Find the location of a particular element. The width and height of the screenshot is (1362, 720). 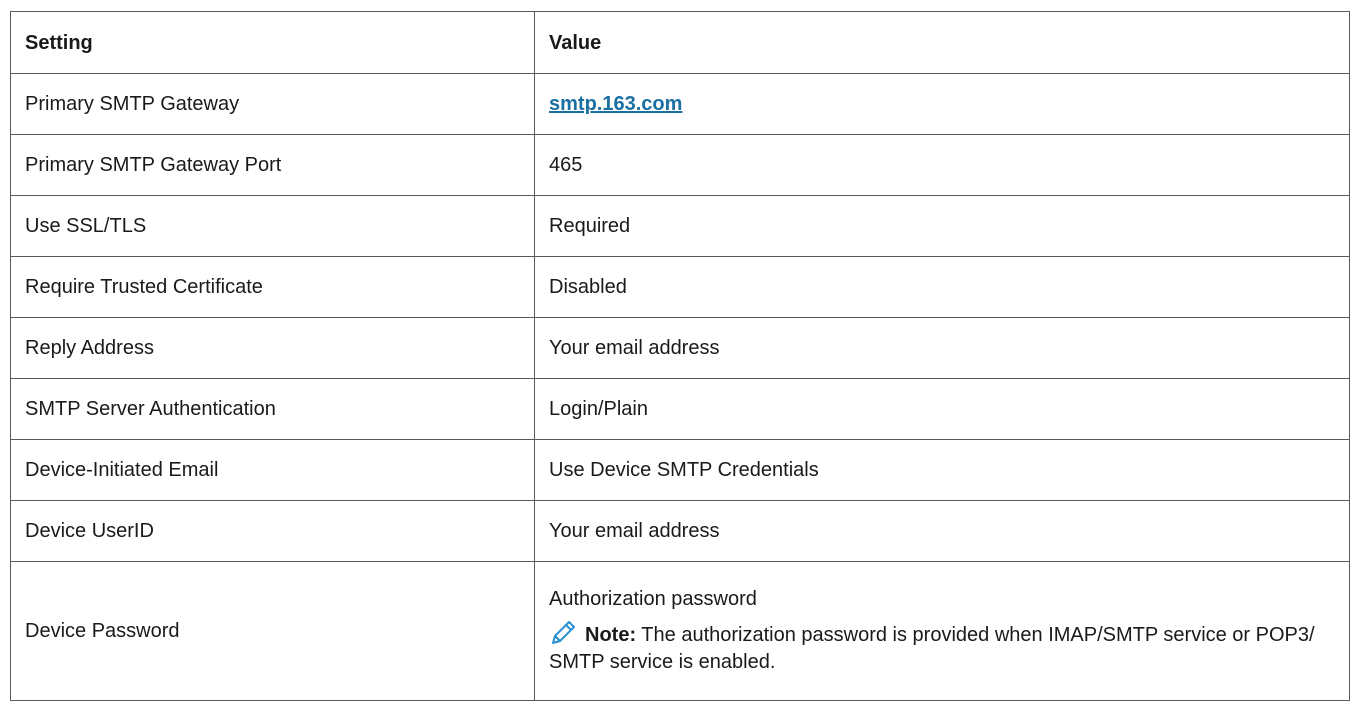

setting-cell: Primary SMTP Gateway is located at coordinates (272, 104).